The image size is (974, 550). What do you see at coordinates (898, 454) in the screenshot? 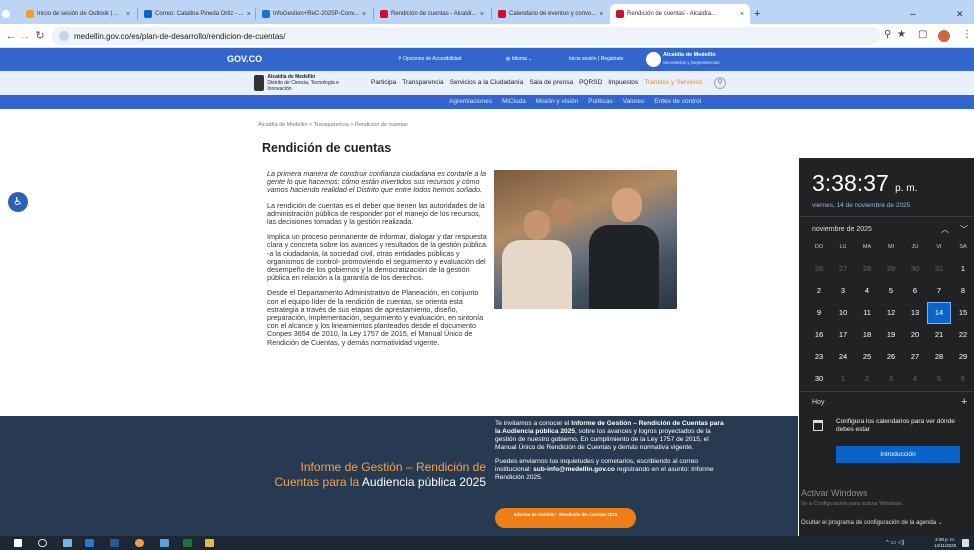
I see `introduction-button: Introducción` at bounding box center [898, 454].